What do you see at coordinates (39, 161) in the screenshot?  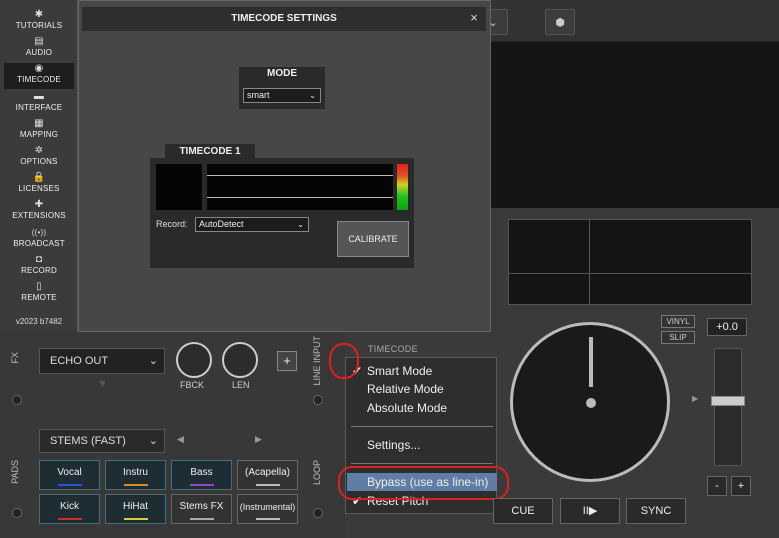 I see `sidebar-item-label: OPTIONS` at bounding box center [39, 161].